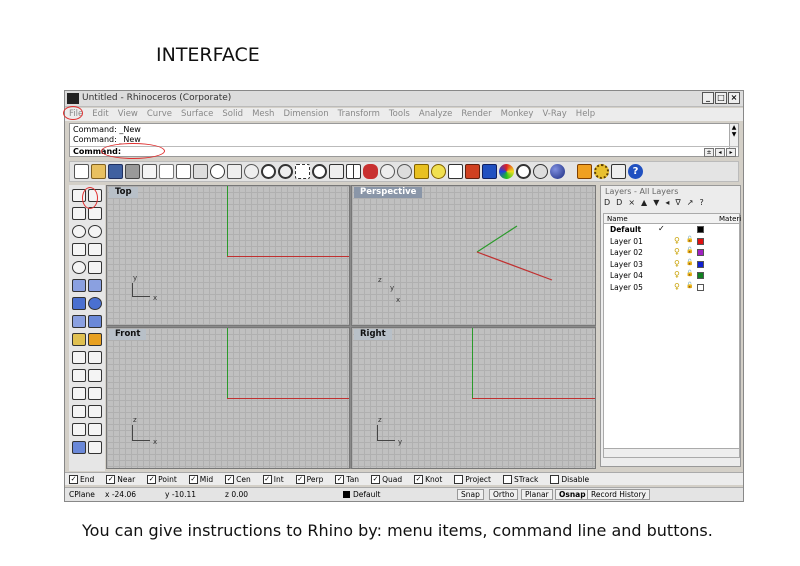 The image size is (800, 566). Describe the element at coordinates (476, 114) in the screenshot. I see `menu-render: Render` at that location.